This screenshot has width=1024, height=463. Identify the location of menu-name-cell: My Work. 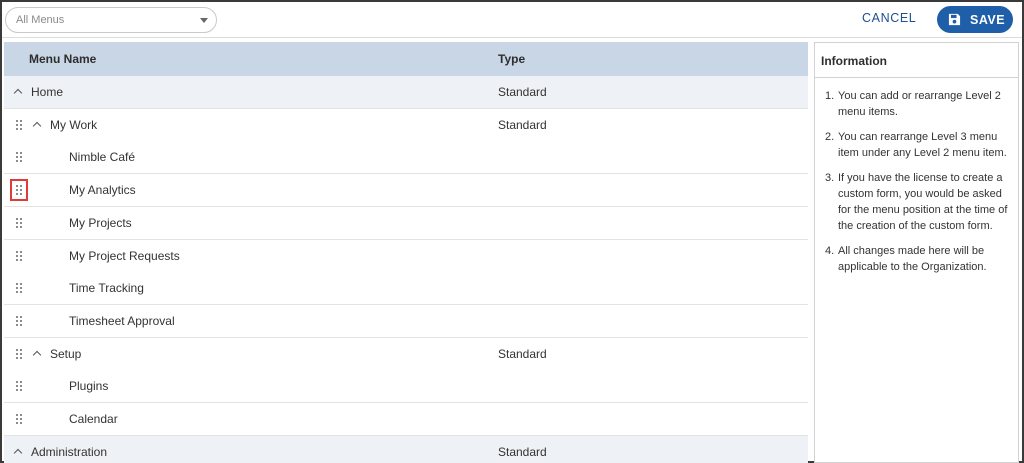
(74, 124).